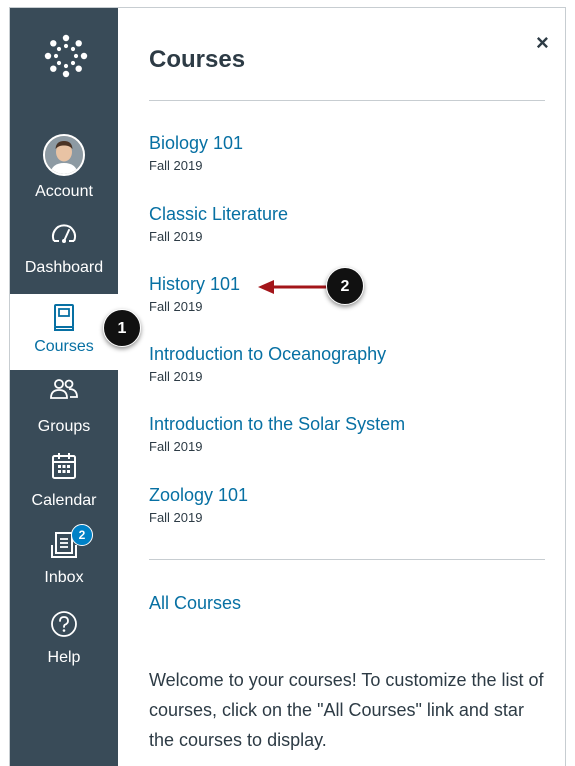  Describe the element at coordinates (345, 286) in the screenshot. I see `callout-step-2: 2` at that location.